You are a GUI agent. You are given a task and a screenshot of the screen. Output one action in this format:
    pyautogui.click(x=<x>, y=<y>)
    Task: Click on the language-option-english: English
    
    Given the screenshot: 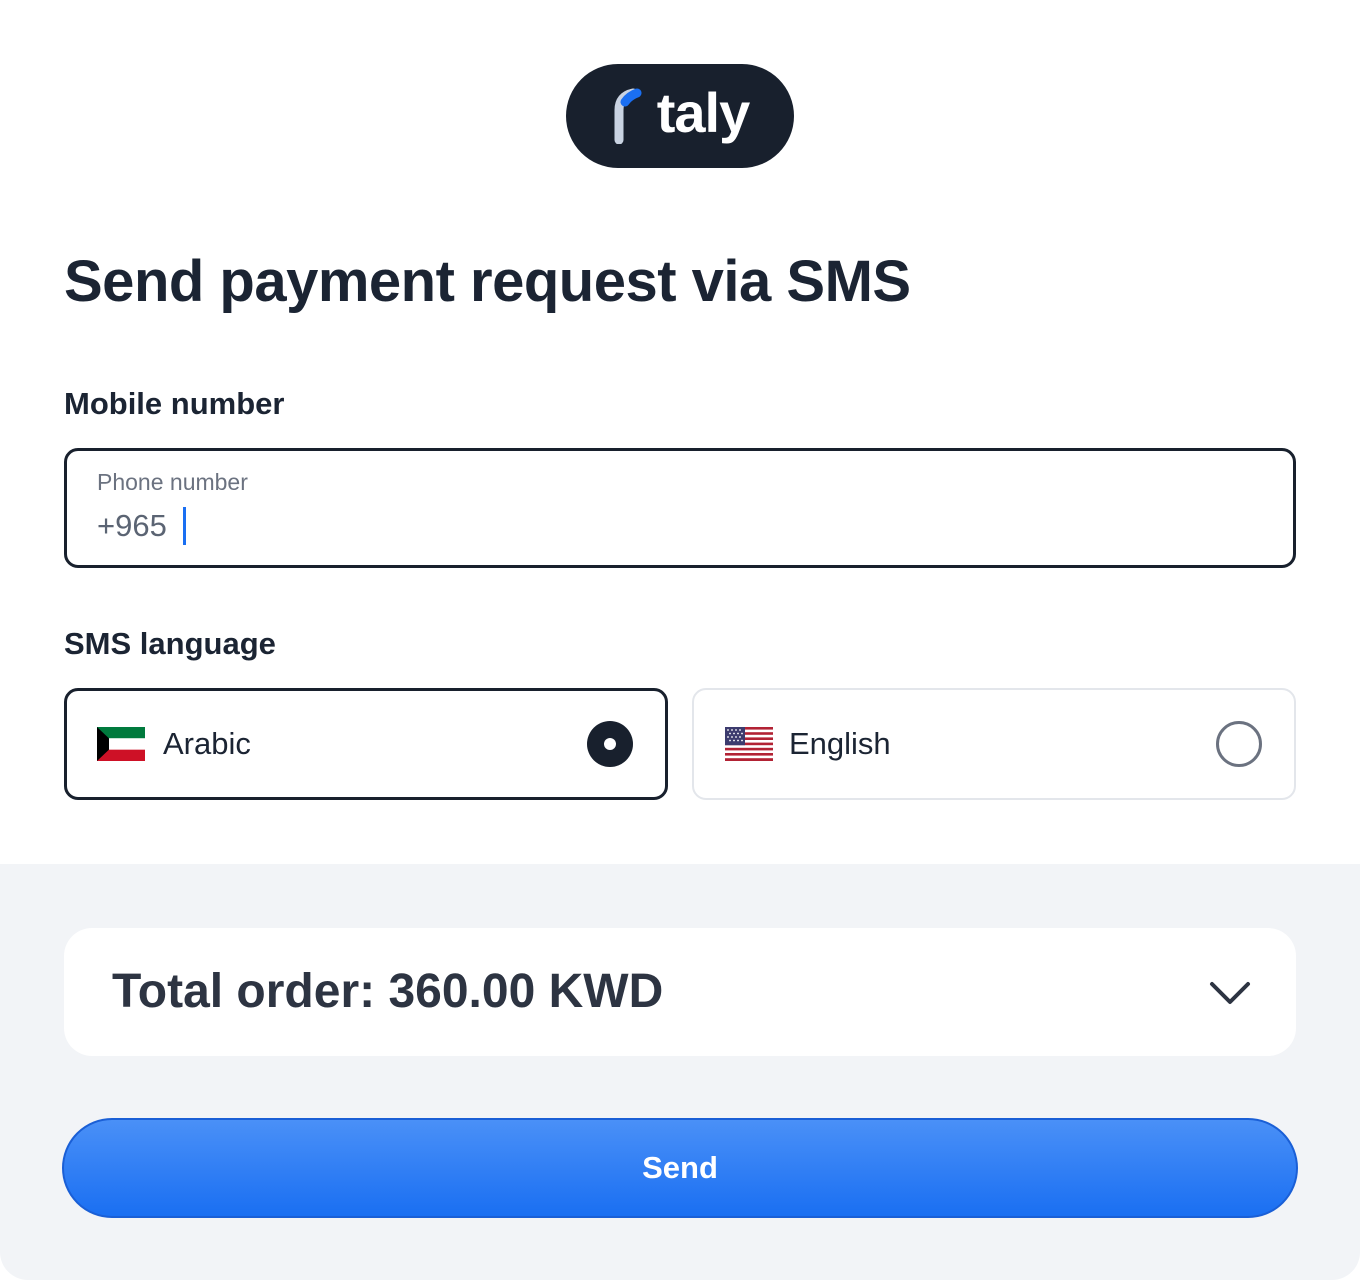 What is the action you would take?
    pyautogui.click(x=994, y=744)
    